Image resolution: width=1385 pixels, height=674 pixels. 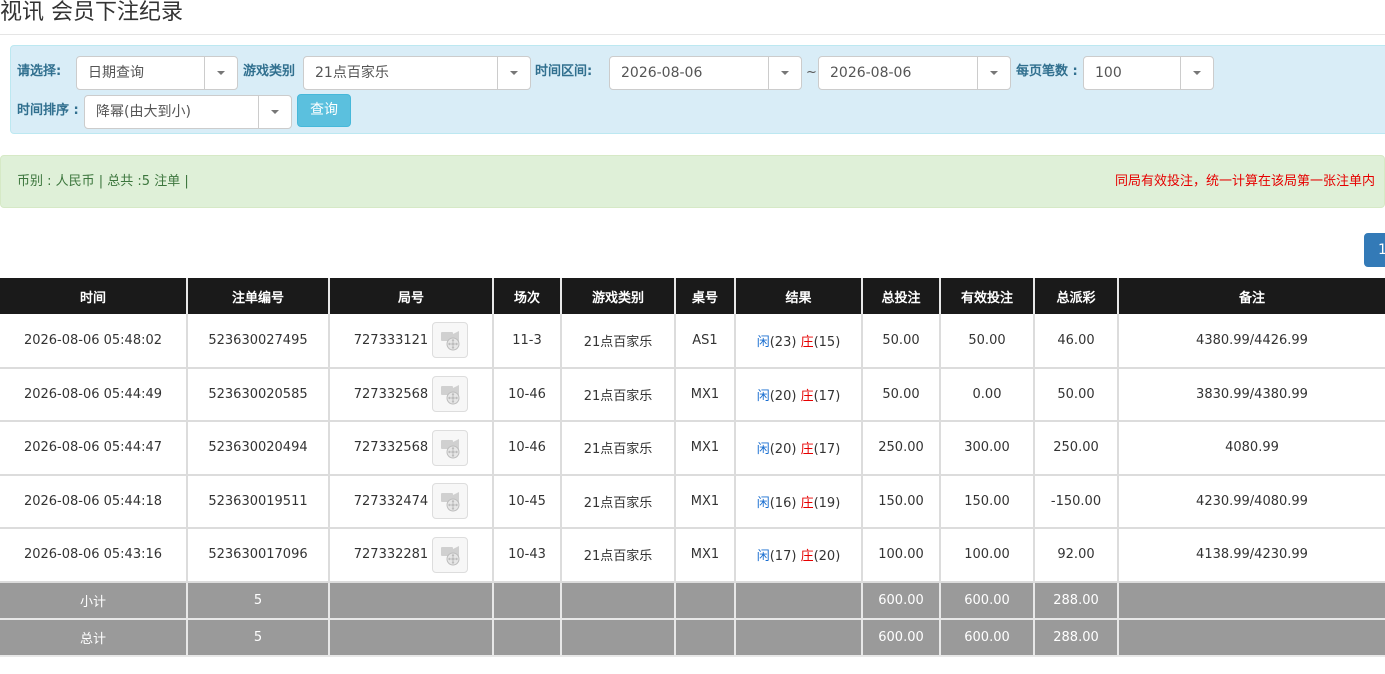 What do you see at coordinates (1251, 296) in the screenshot?
I see `header-note: 备注` at bounding box center [1251, 296].